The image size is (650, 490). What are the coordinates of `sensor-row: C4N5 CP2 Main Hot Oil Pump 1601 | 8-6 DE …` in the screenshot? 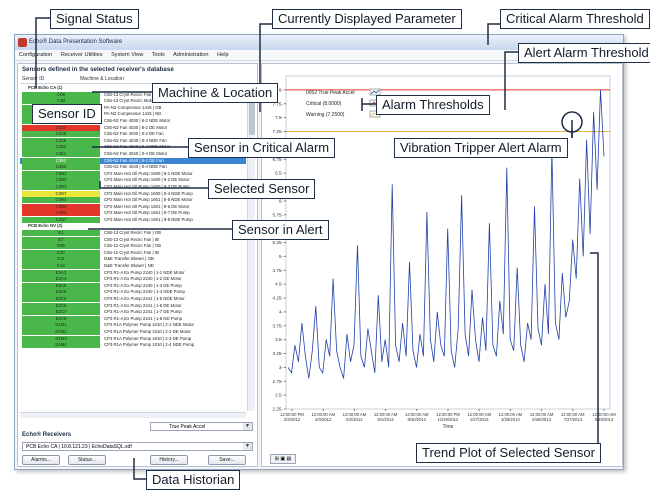 It's located at (133, 207).